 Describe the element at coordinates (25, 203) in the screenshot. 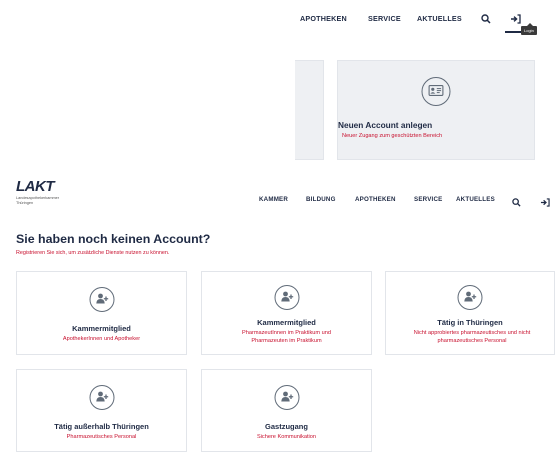

I see `logo-subline-2: Thüringen` at that location.